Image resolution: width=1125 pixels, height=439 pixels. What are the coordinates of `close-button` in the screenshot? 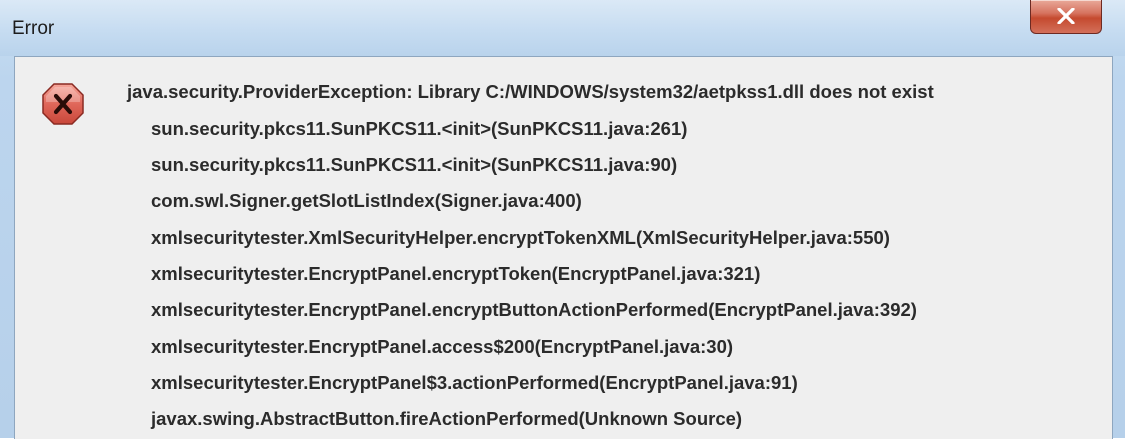 It's located at (1066, 17).